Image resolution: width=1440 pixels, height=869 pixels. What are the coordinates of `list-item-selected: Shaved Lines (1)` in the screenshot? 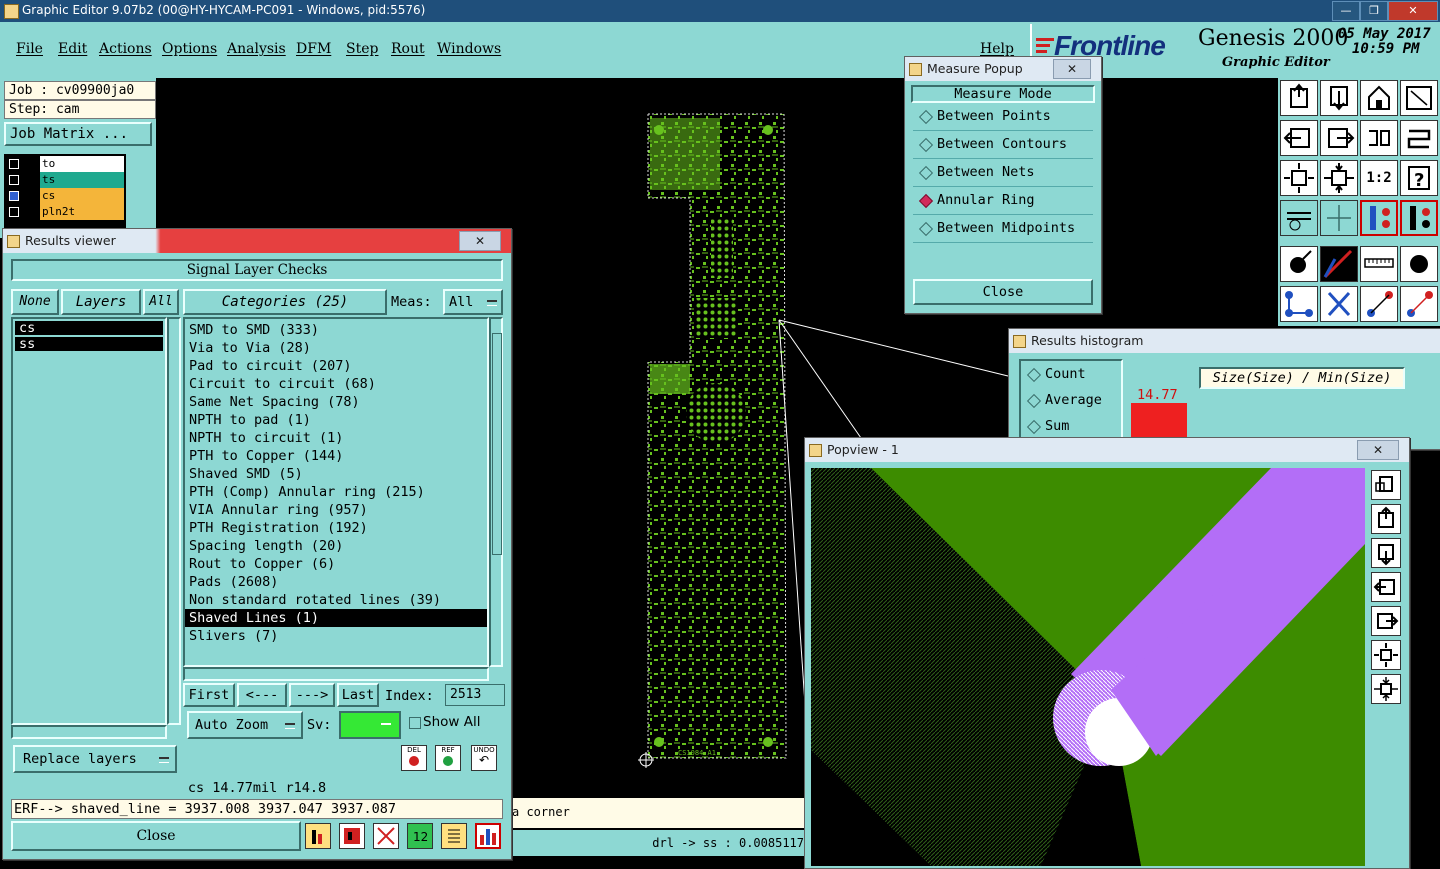 It's located at (336, 618).